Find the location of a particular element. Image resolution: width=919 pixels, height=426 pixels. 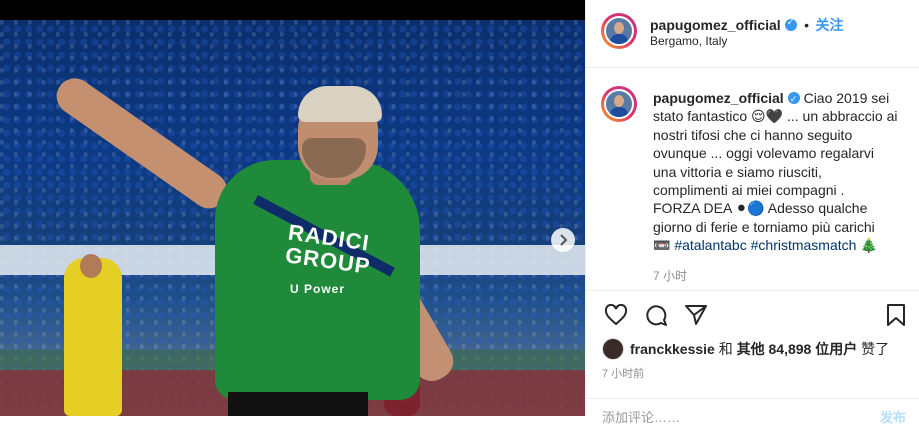

like-button is located at coordinates (616, 315).